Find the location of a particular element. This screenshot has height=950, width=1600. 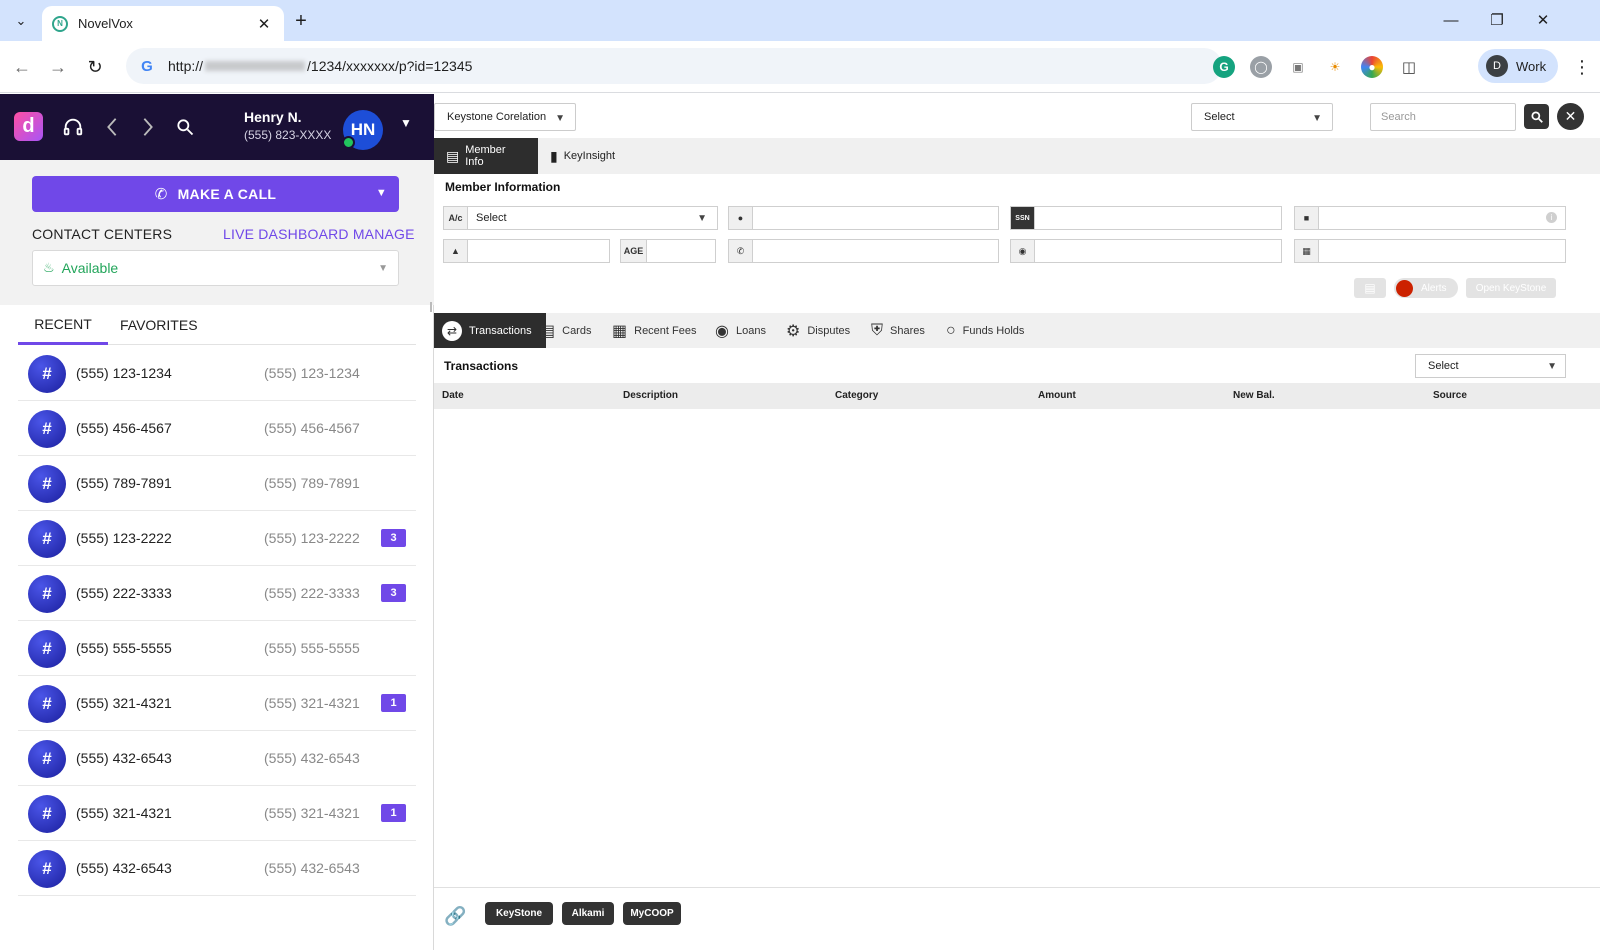

panel-resize-handle is located at coordinates (431, 307).